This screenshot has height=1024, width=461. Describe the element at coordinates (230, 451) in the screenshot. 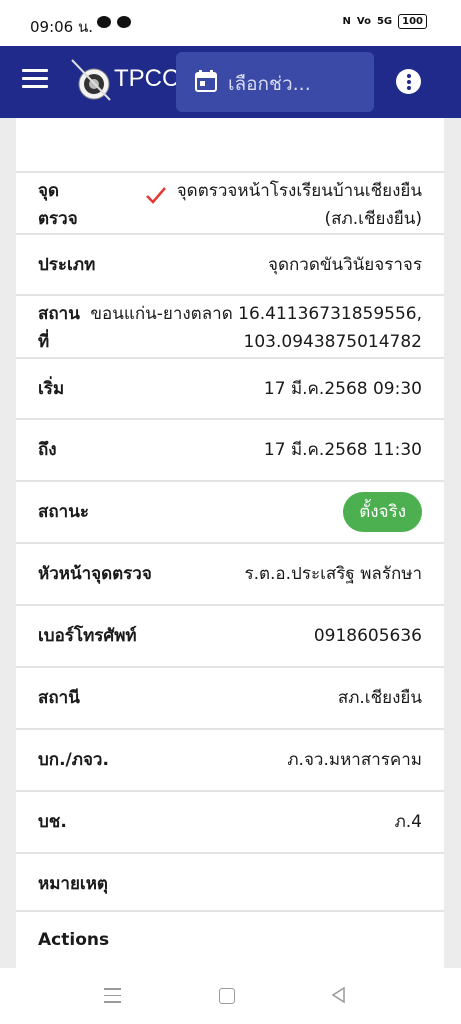

I see `detail-row-end: ถึง 17 มี.ค.2568 11:30` at that location.